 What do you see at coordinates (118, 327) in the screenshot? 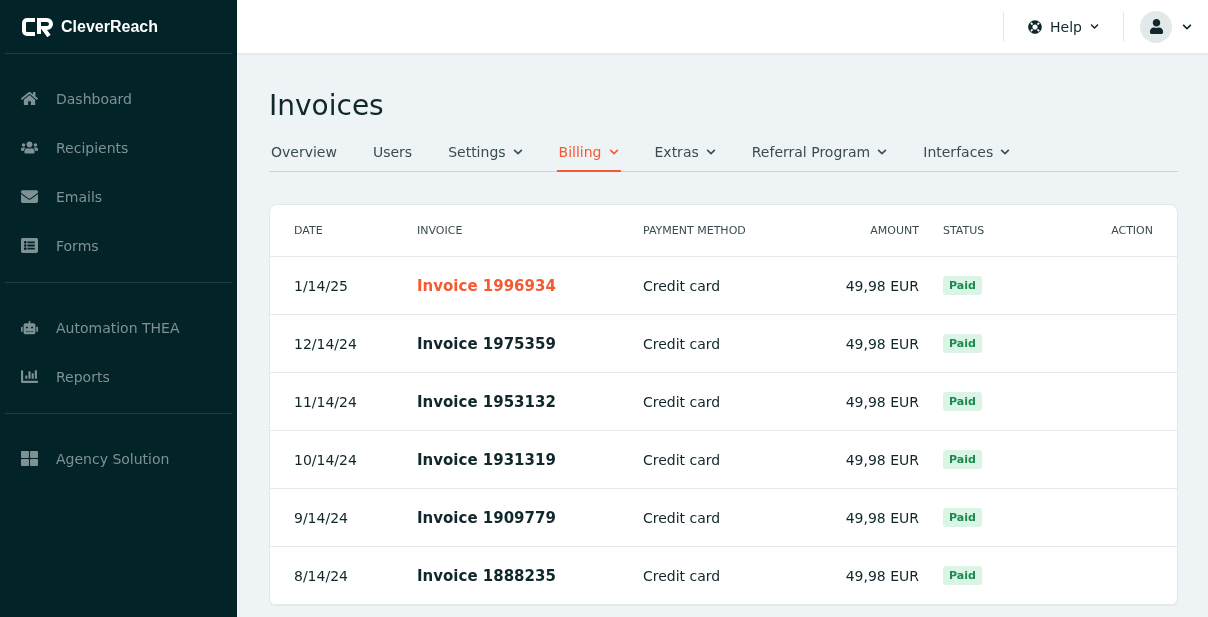
I see `sidebar-item: Automation THEA` at bounding box center [118, 327].